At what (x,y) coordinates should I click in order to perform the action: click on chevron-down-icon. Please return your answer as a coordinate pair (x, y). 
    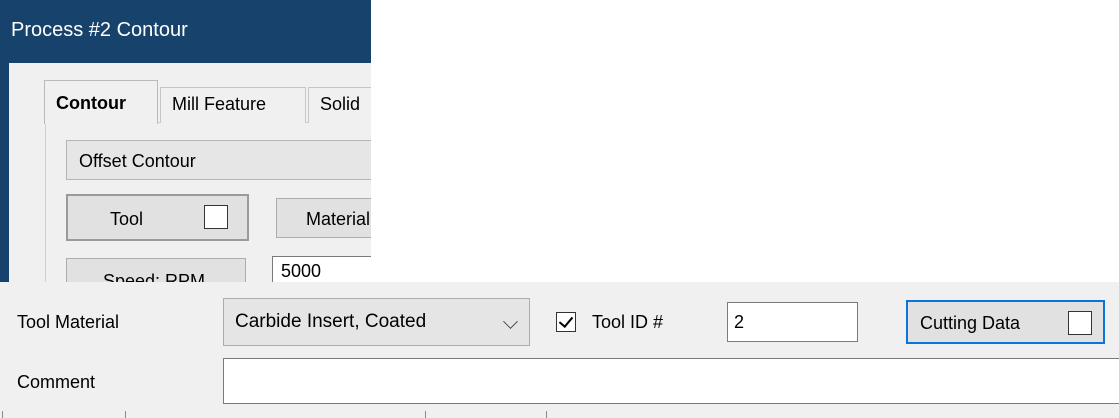
    Looking at the image, I should click on (510, 321).